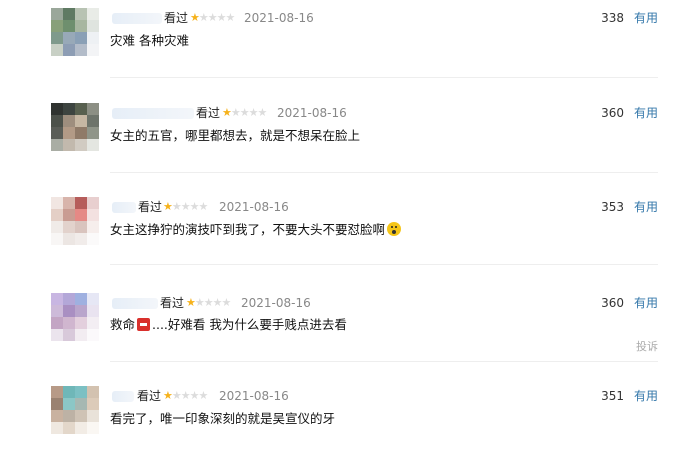 The image size is (690, 449). Describe the element at coordinates (612, 18) in the screenshot. I see `vote-count: 338` at that location.